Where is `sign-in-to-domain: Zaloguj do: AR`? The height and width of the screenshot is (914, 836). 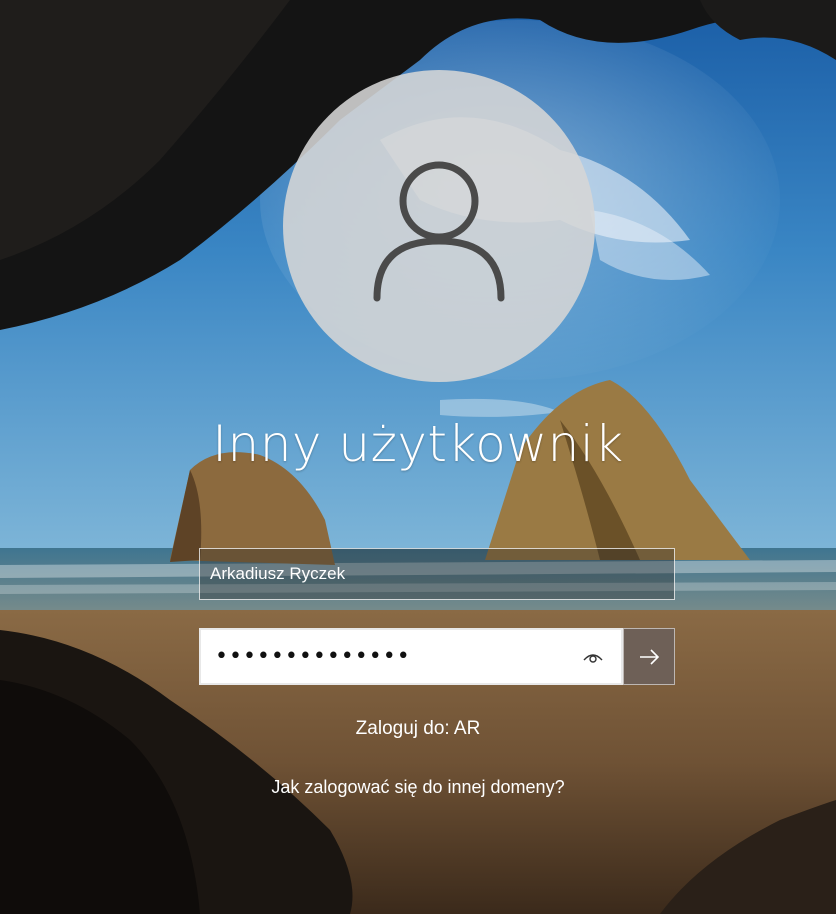
sign-in-to-domain: Zaloguj do: AR is located at coordinates (418, 728).